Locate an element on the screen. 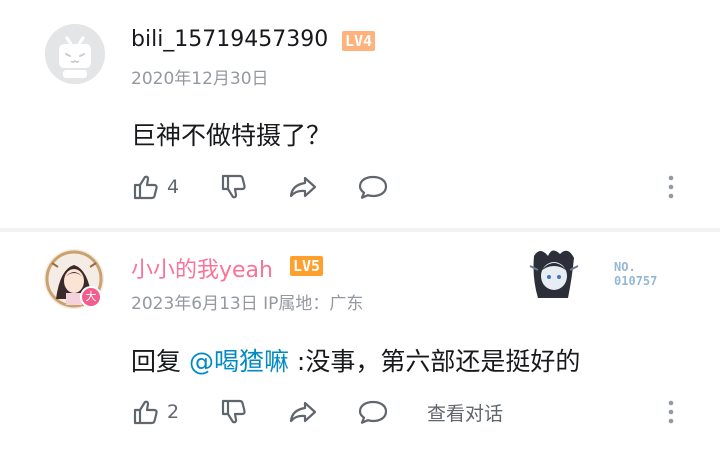 Image resolution: width=720 pixels, height=450 pixels. reply-prefix: 回复 is located at coordinates (160, 361).